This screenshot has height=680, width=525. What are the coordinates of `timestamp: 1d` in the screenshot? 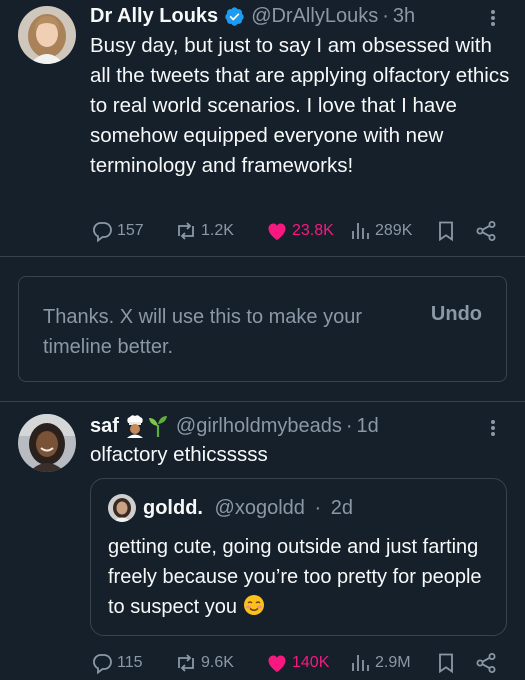 It's located at (368, 426).